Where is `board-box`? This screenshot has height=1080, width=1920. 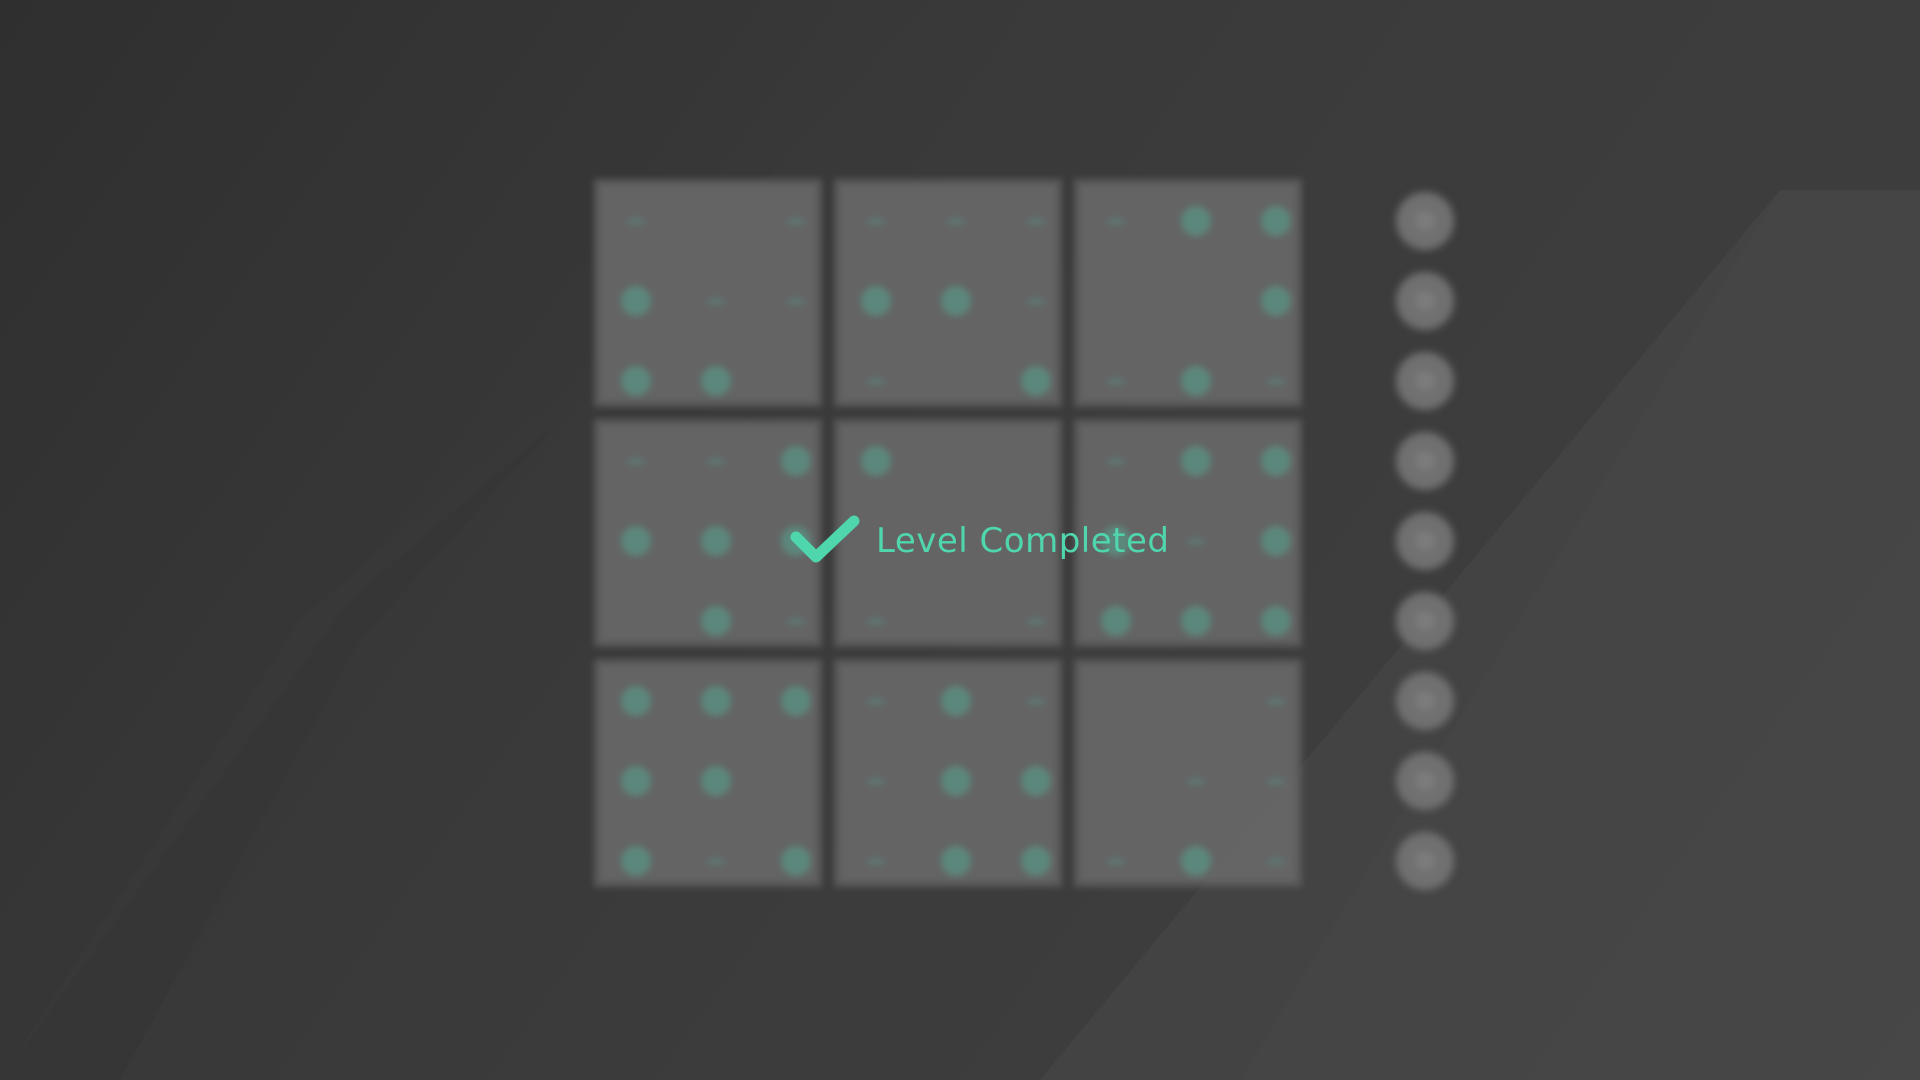 board-box is located at coordinates (948, 773).